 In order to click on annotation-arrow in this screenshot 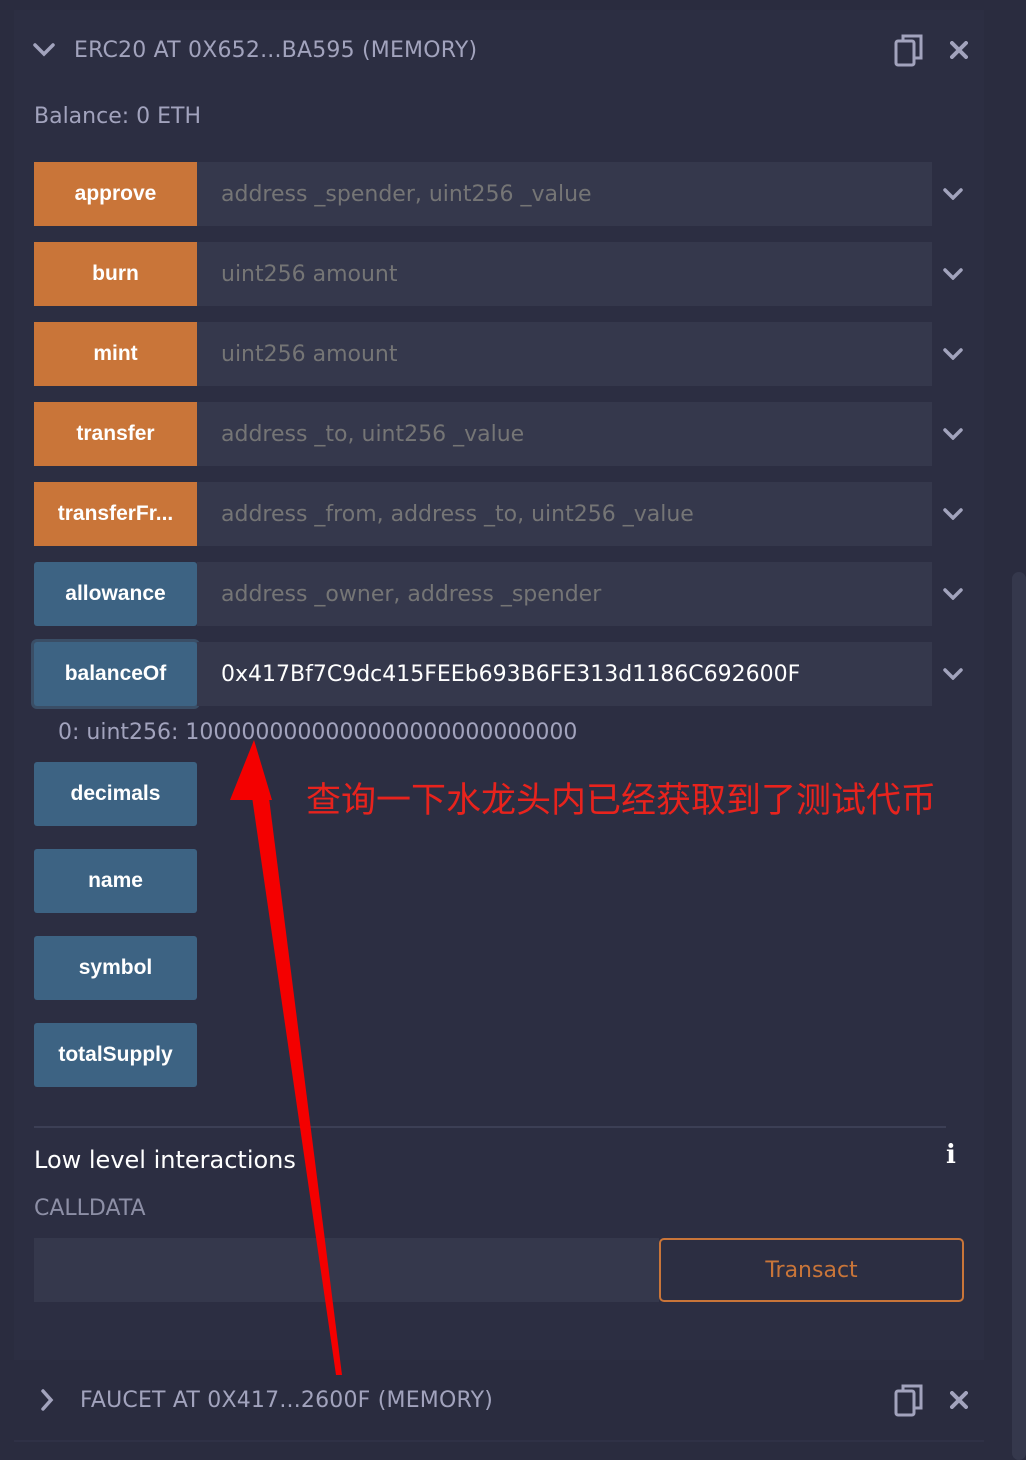, I will do `click(286, 1057)`.